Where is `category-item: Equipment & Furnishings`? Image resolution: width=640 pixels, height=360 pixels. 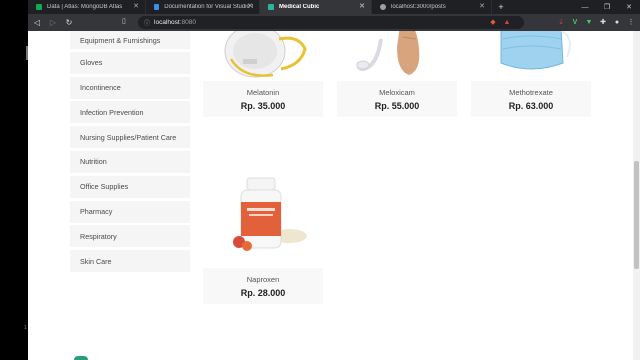
category-item: Equipment & Furnishings is located at coordinates (130, 40).